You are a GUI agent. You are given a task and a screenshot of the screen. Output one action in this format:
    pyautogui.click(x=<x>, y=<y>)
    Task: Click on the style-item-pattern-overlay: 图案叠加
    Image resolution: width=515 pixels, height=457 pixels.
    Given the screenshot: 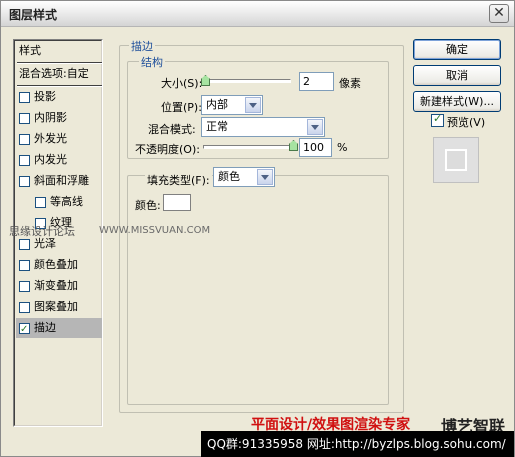 What is the action you would take?
    pyautogui.click(x=59, y=307)
    